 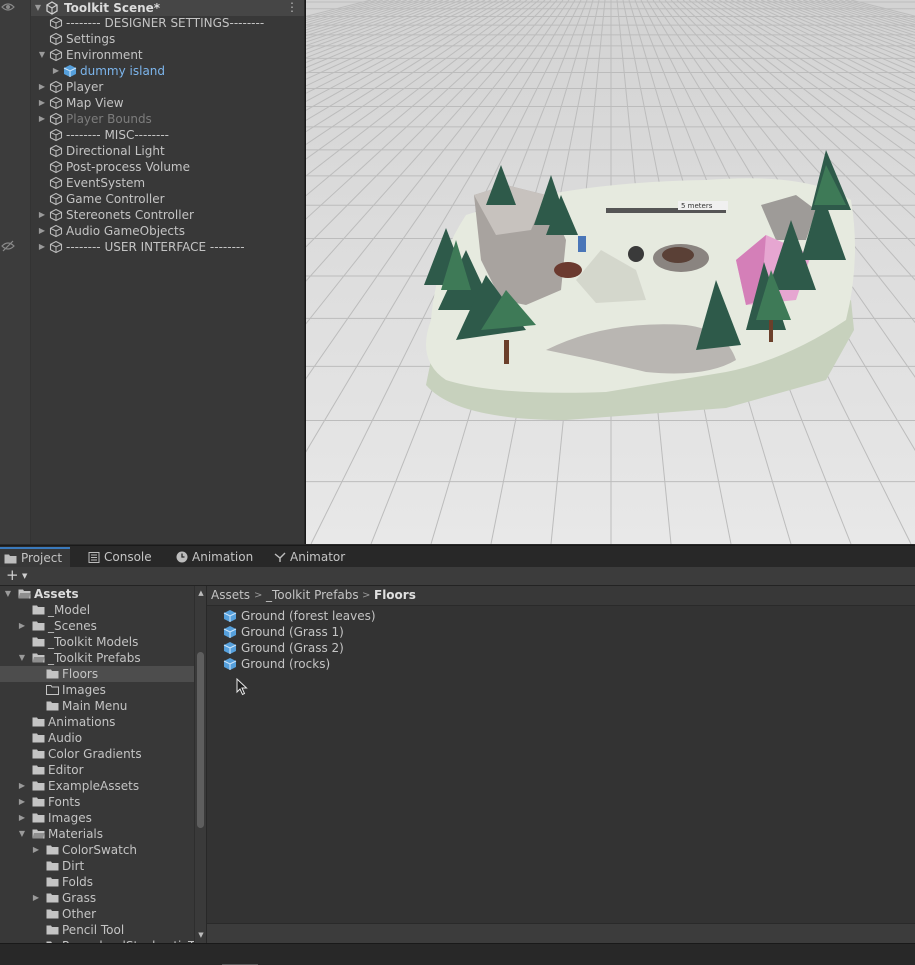 I want to click on hierarchy-item-audio-gameobjects: ▶ Audio GameObjects, so click(x=167, y=231).